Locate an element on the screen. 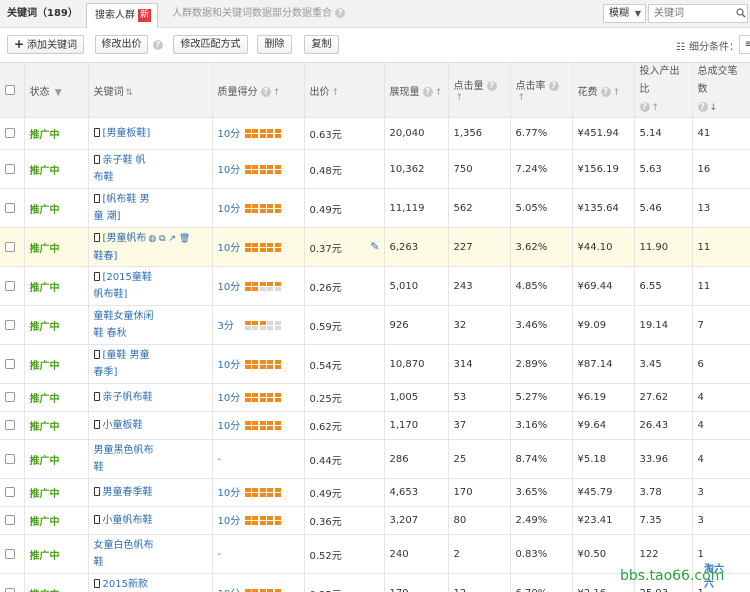  match-type-select: 模糊 ▼ is located at coordinates (624, 13).